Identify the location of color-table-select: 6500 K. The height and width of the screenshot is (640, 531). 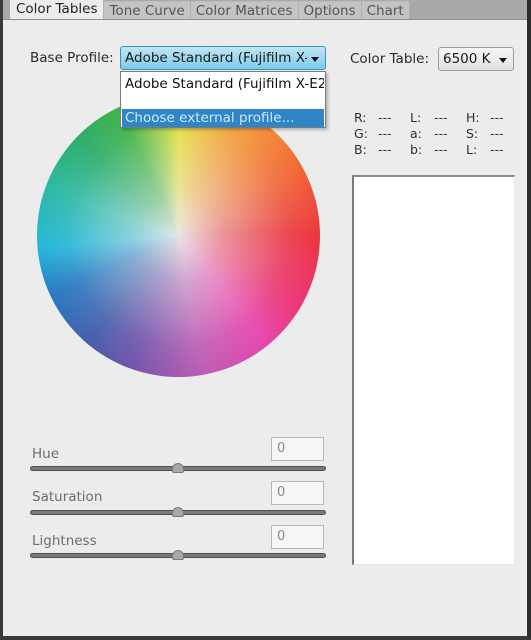
(476, 59).